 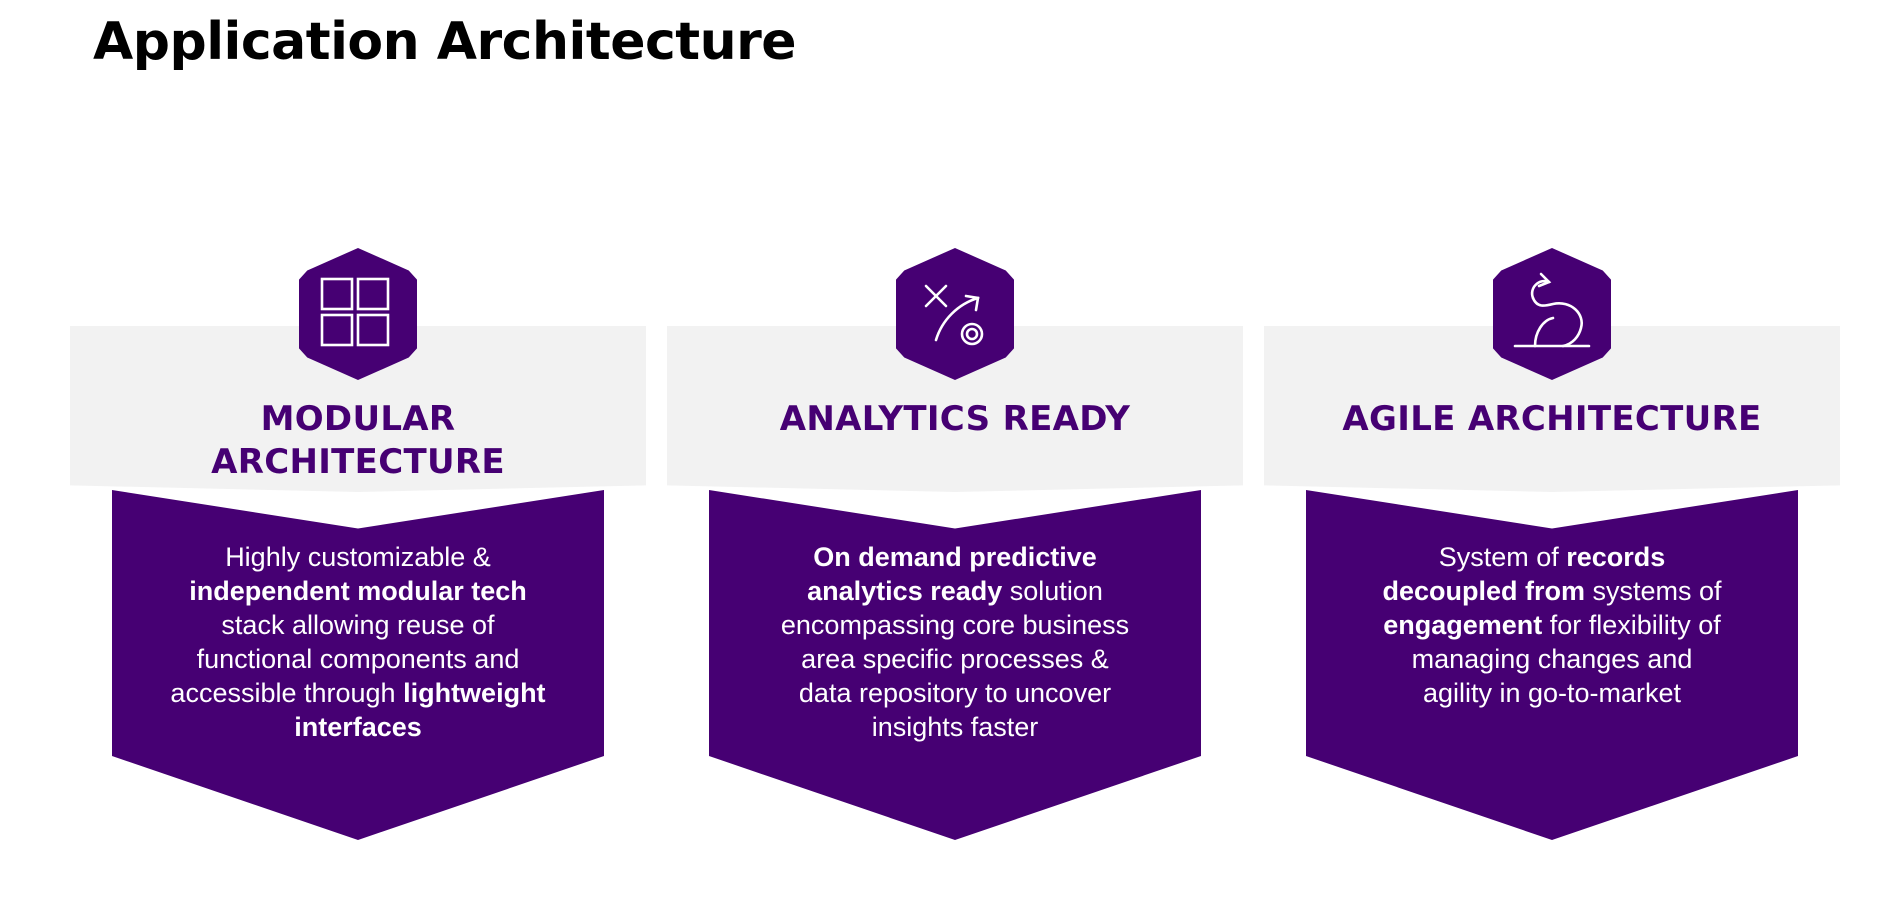 I want to click on card-title: ANALYTICS READY, so click(x=955, y=419).